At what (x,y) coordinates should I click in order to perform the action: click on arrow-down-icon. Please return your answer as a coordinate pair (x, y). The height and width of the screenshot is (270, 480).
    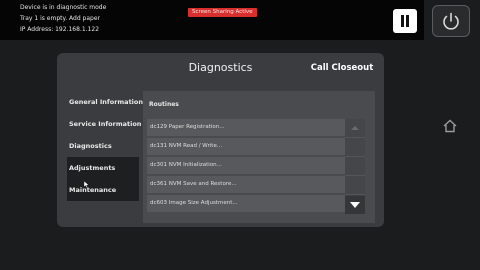
    Looking at the image, I should click on (355, 205).